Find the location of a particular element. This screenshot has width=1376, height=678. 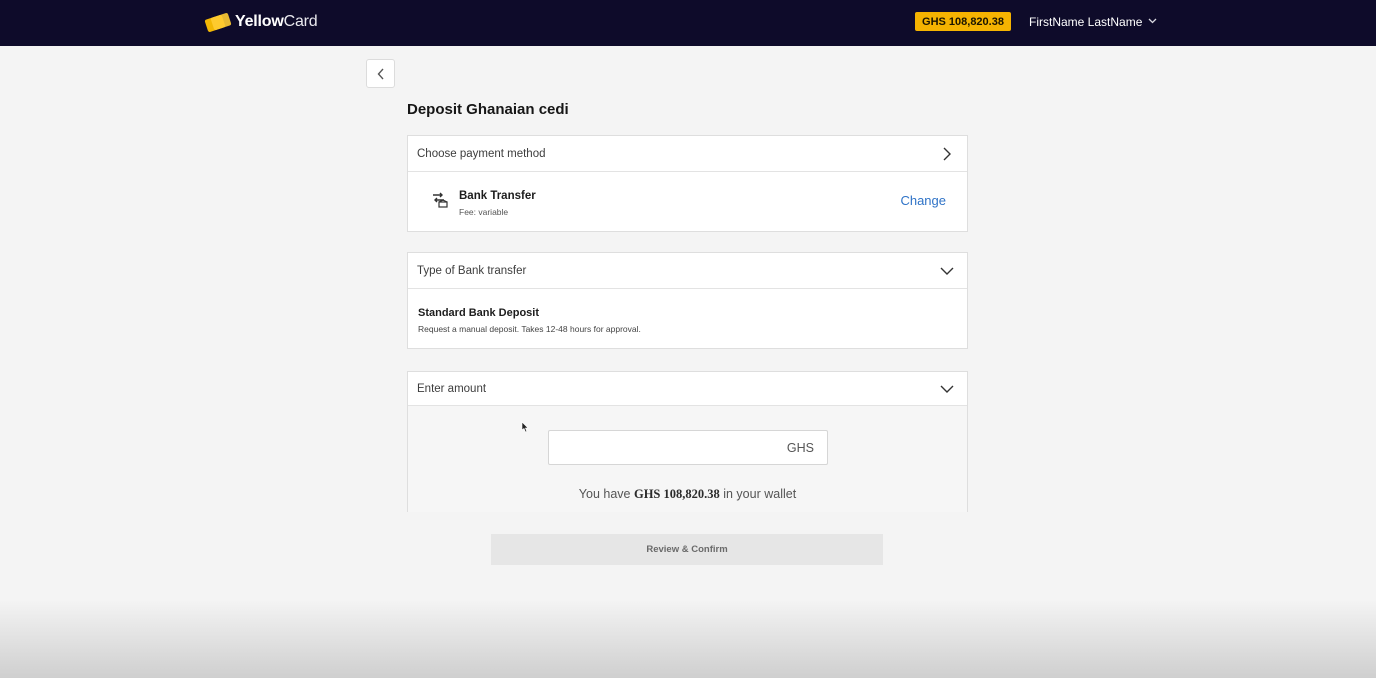

chevron-left-icon is located at coordinates (380, 73).